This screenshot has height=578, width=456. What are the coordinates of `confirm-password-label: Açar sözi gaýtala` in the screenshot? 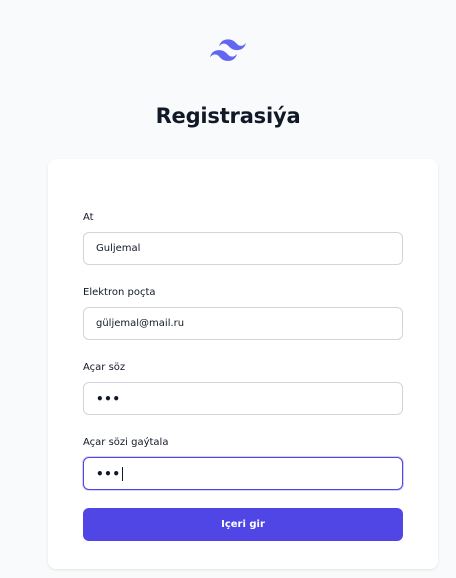 It's located at (126, 442).